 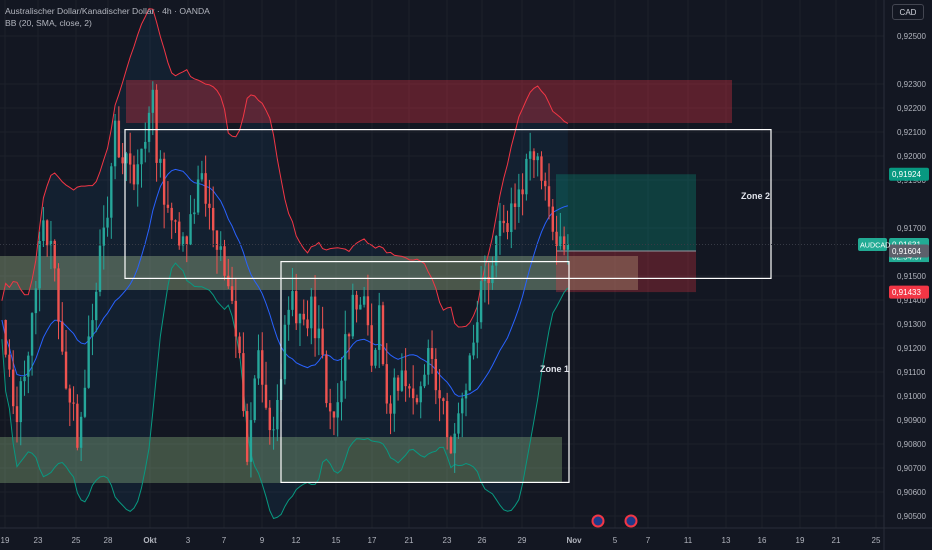 What do you see at coordinates (188, 540) in the screenshot?
I see `time-tick-label: 3` at bounding box center [188, 540].